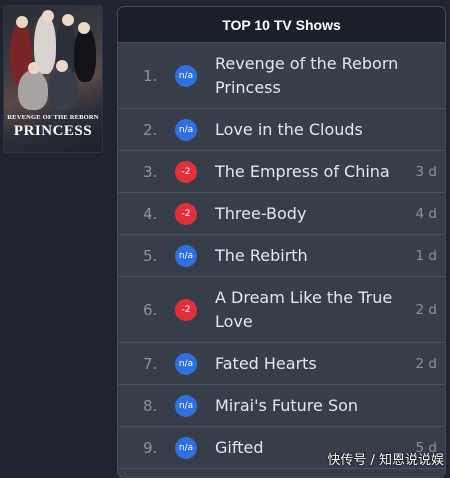 This screenshot has width=450, height=478. What do you see at coordinates (307, 76) in the screenshot?
I see `show-title-link: Revenge of the Reborn Princess` at bounding box center [307, 76].